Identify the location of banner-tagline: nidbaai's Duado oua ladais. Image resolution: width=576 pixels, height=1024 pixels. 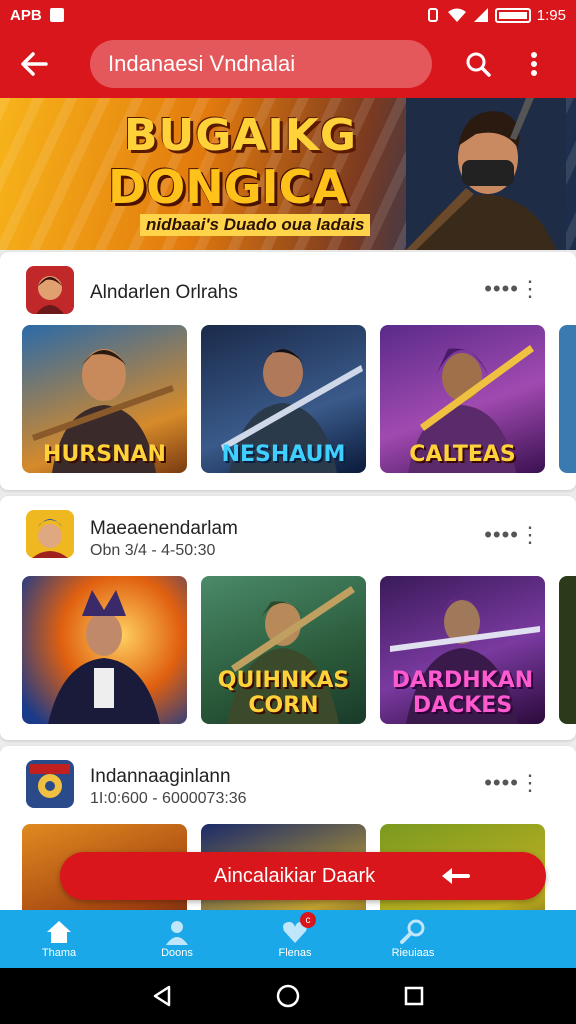
(255, 225).